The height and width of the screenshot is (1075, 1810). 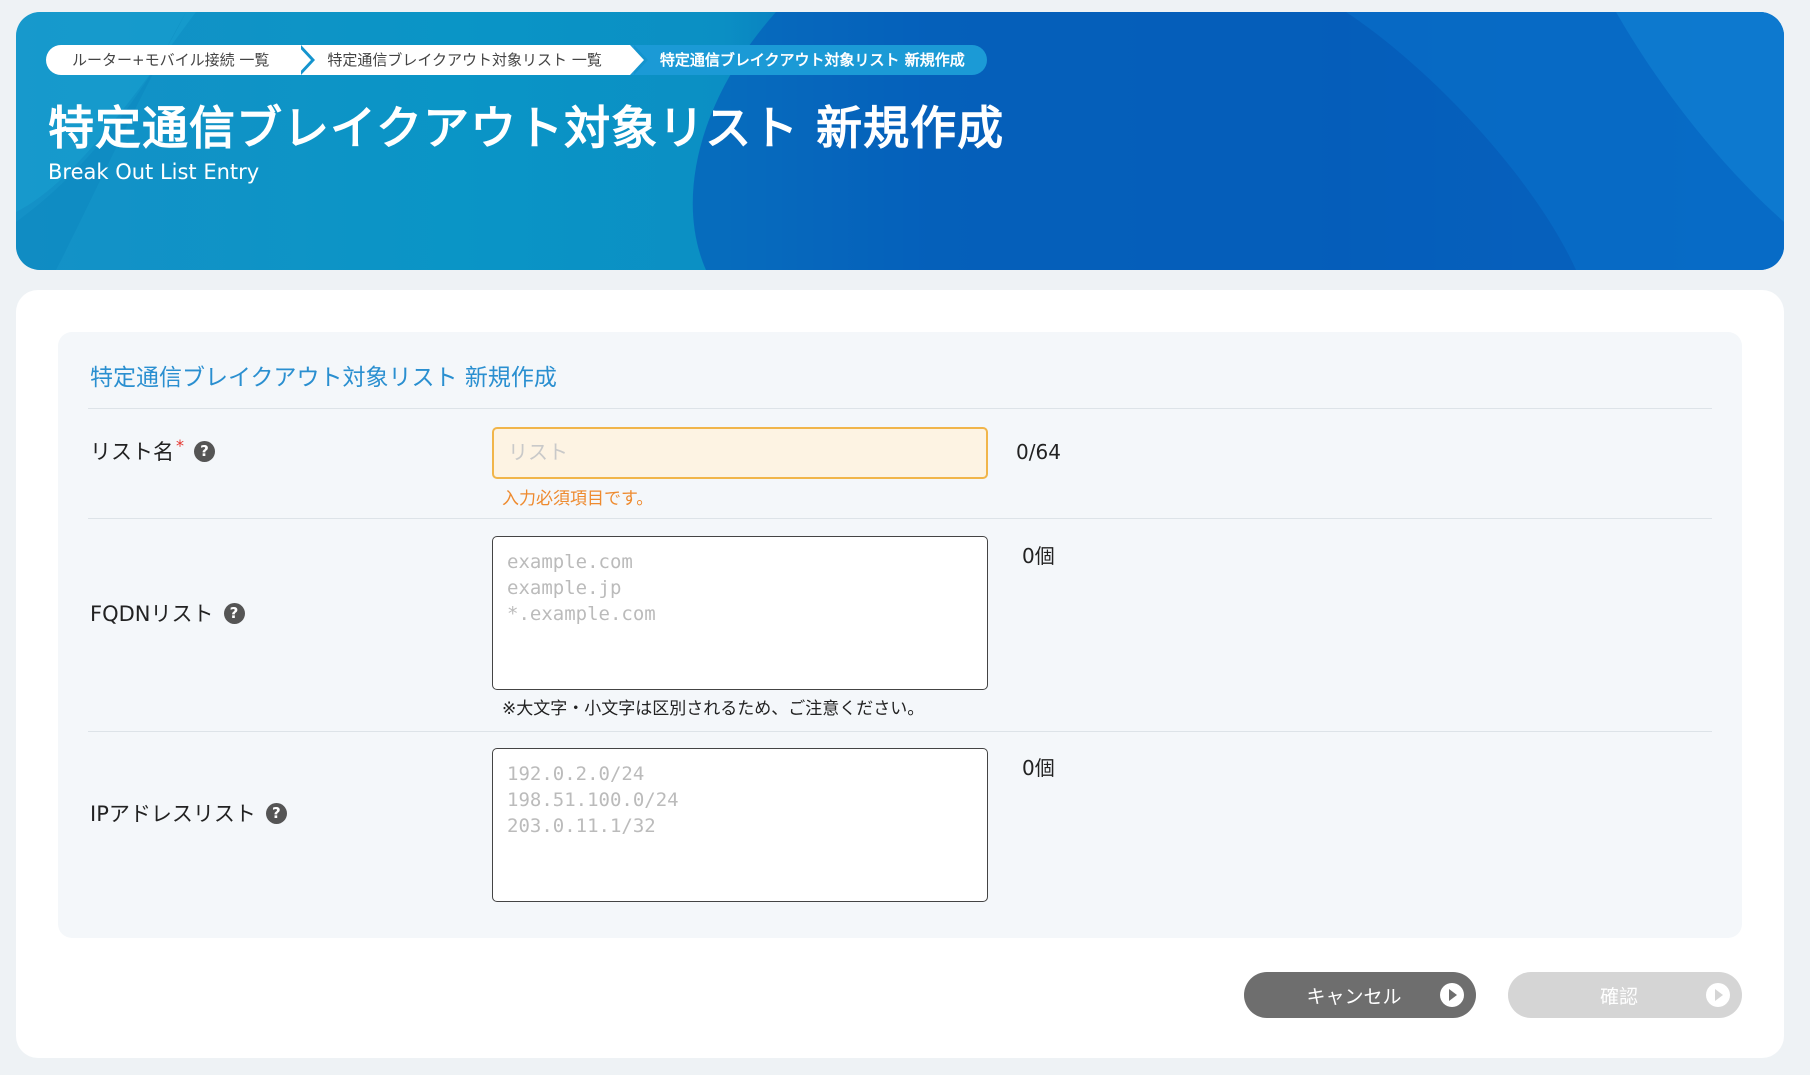 I want to click on breadcrumb-label: 特定通信ブレイクアウト対象リスト 一覧, so click(x=464, y=60).